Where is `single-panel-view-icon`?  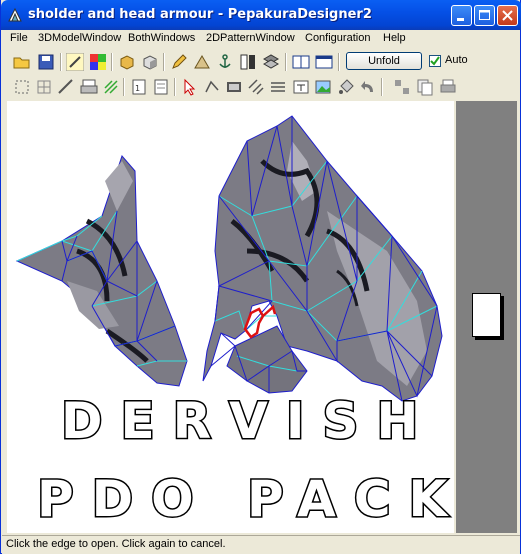 single-panel-view-icon is located at coordinates (324, 62).